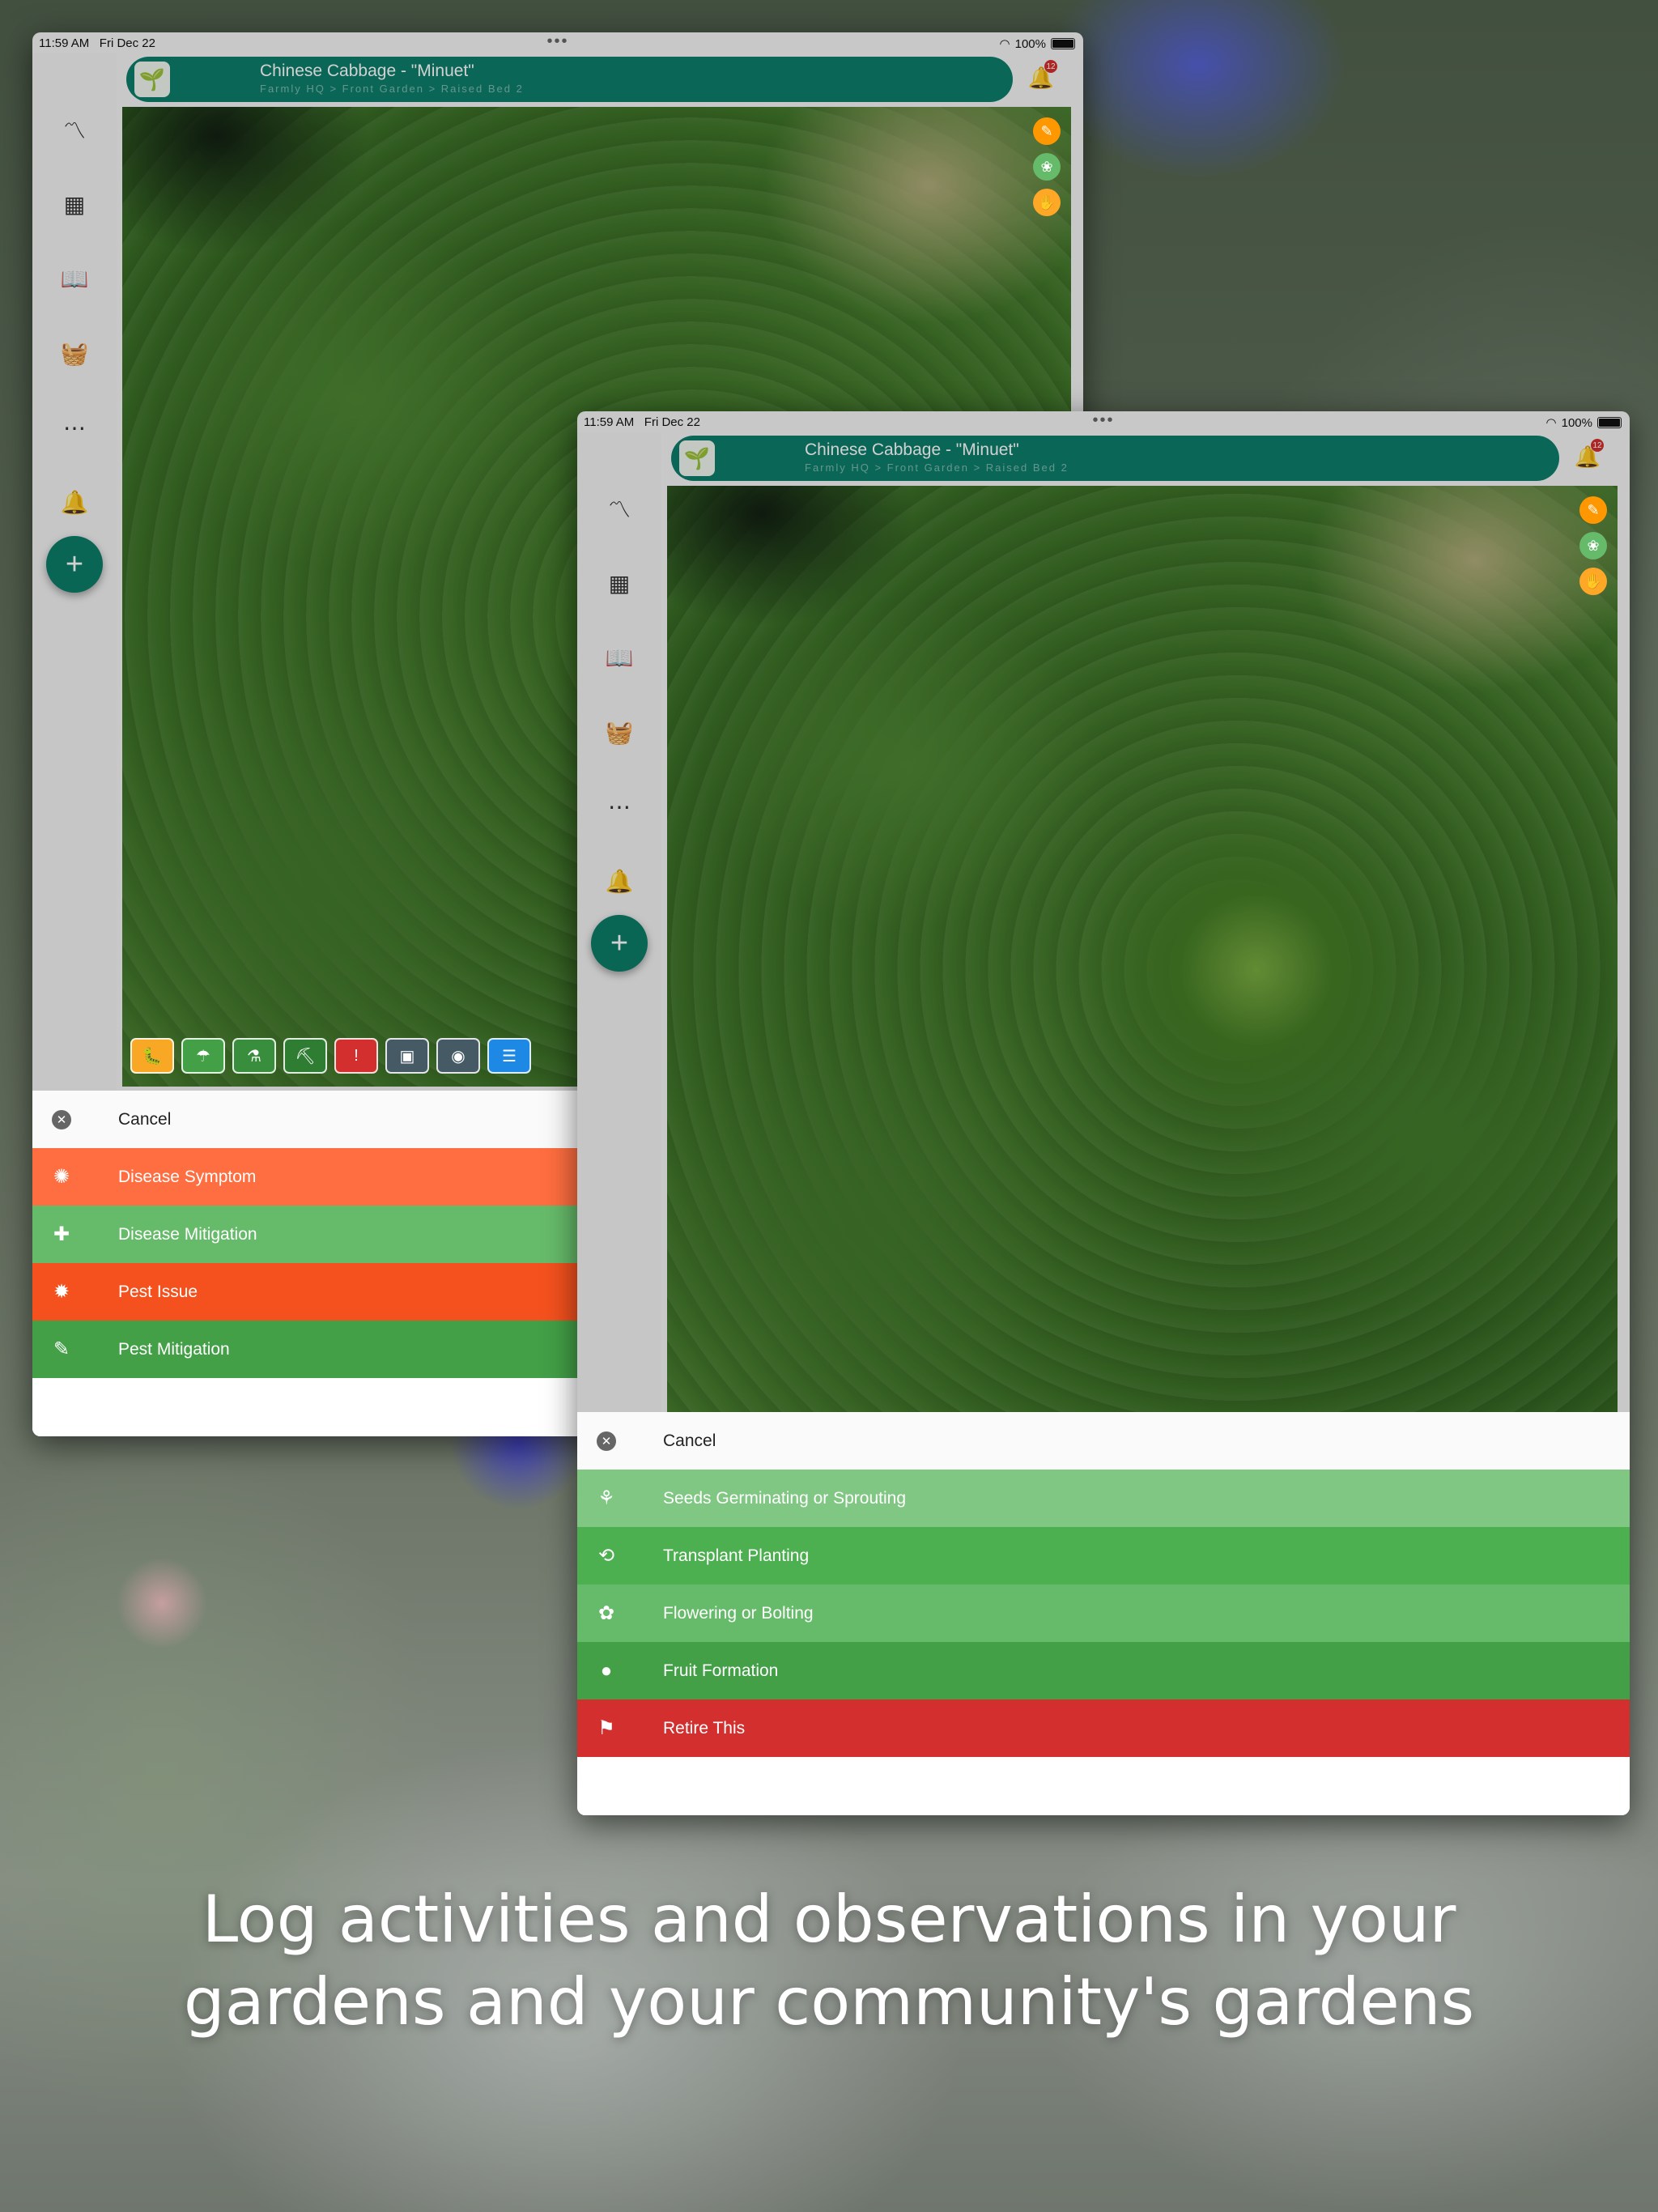 This screenshot has width=1658, height=2212. I want to click on action-label: Transplant Planting, so click(736, 1556).